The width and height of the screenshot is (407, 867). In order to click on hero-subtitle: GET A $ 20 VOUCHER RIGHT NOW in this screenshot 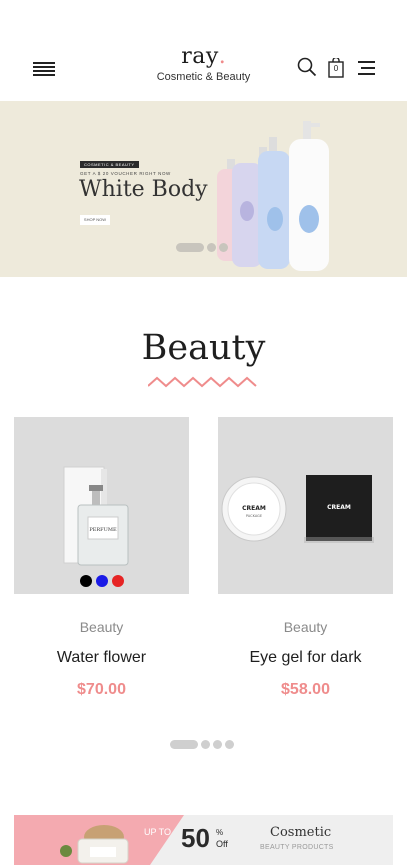, I will do `click(125, 173)`.